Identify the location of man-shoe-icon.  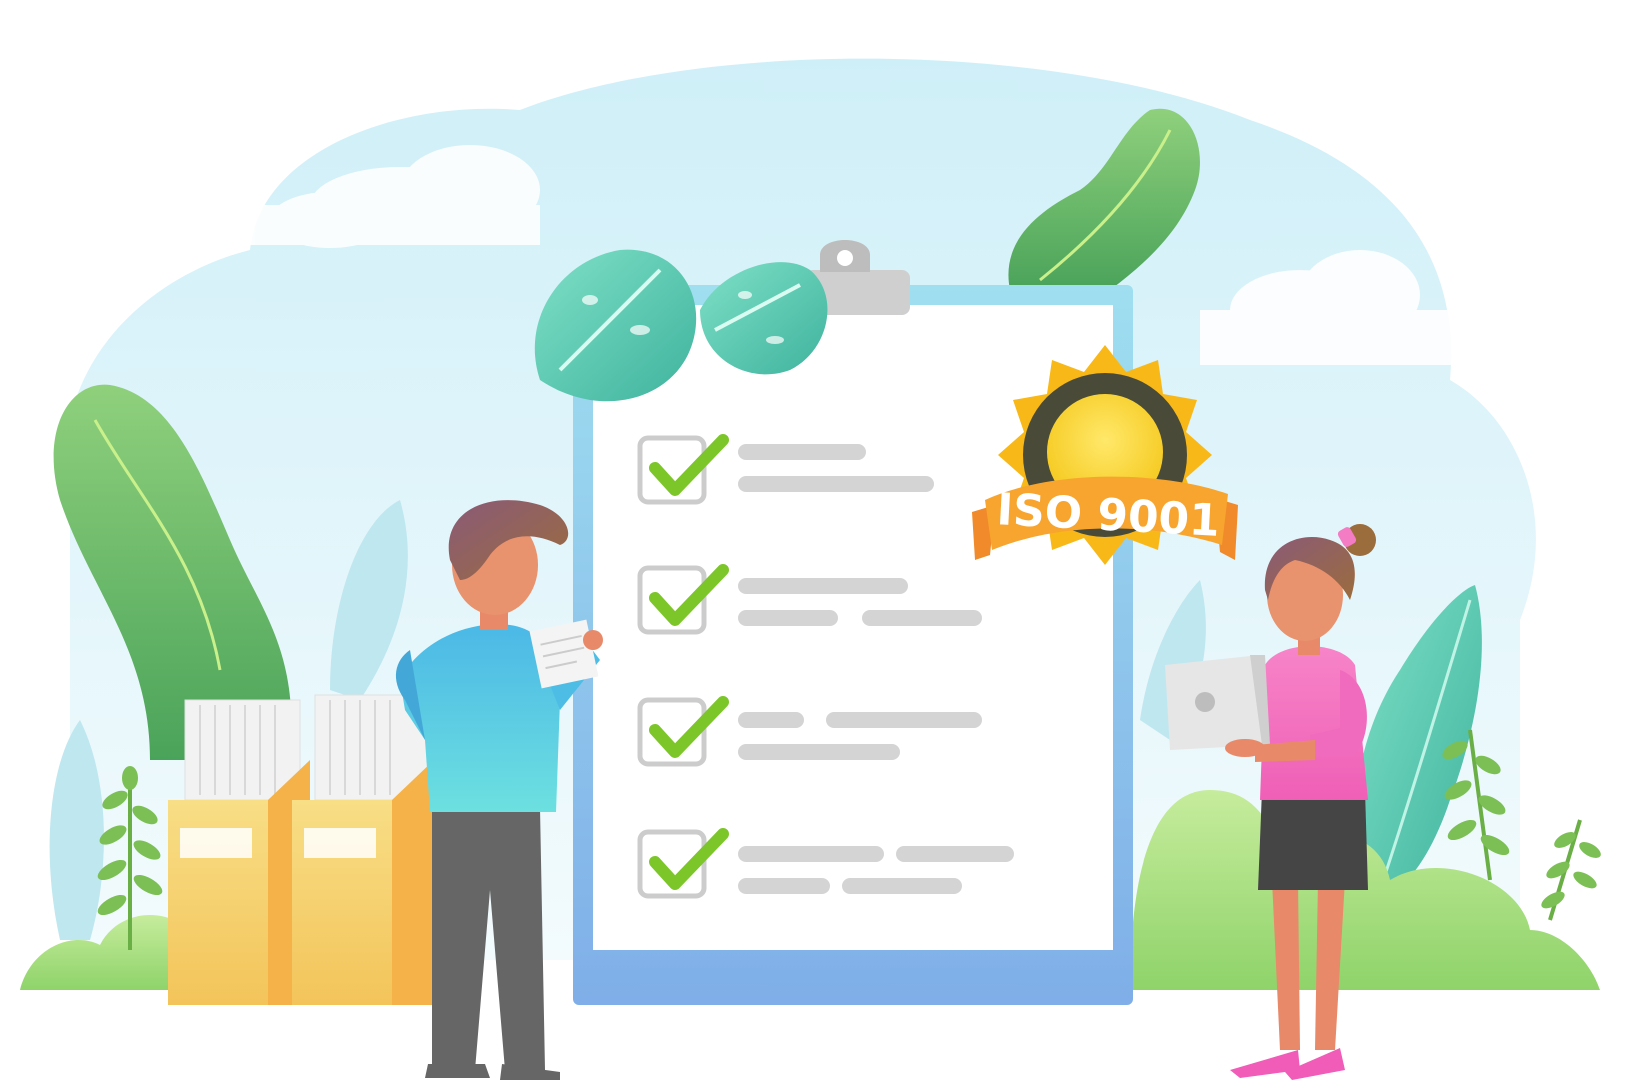
(457, 1071).